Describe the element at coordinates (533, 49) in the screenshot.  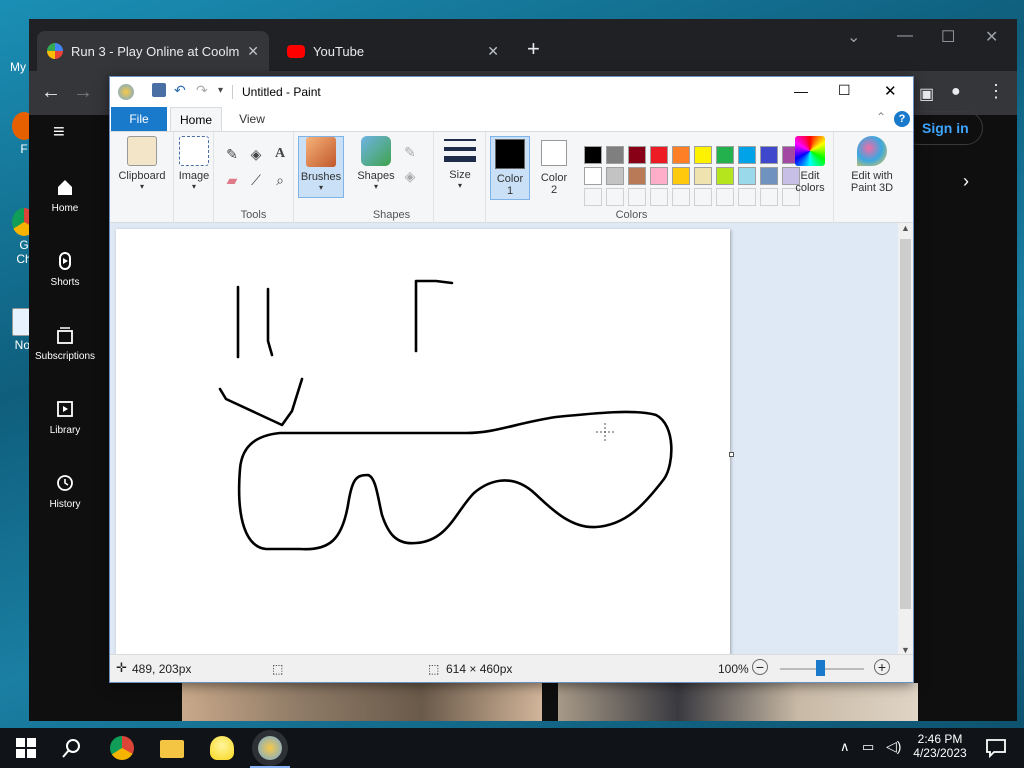
I see `new-tab-button: +` at that location.